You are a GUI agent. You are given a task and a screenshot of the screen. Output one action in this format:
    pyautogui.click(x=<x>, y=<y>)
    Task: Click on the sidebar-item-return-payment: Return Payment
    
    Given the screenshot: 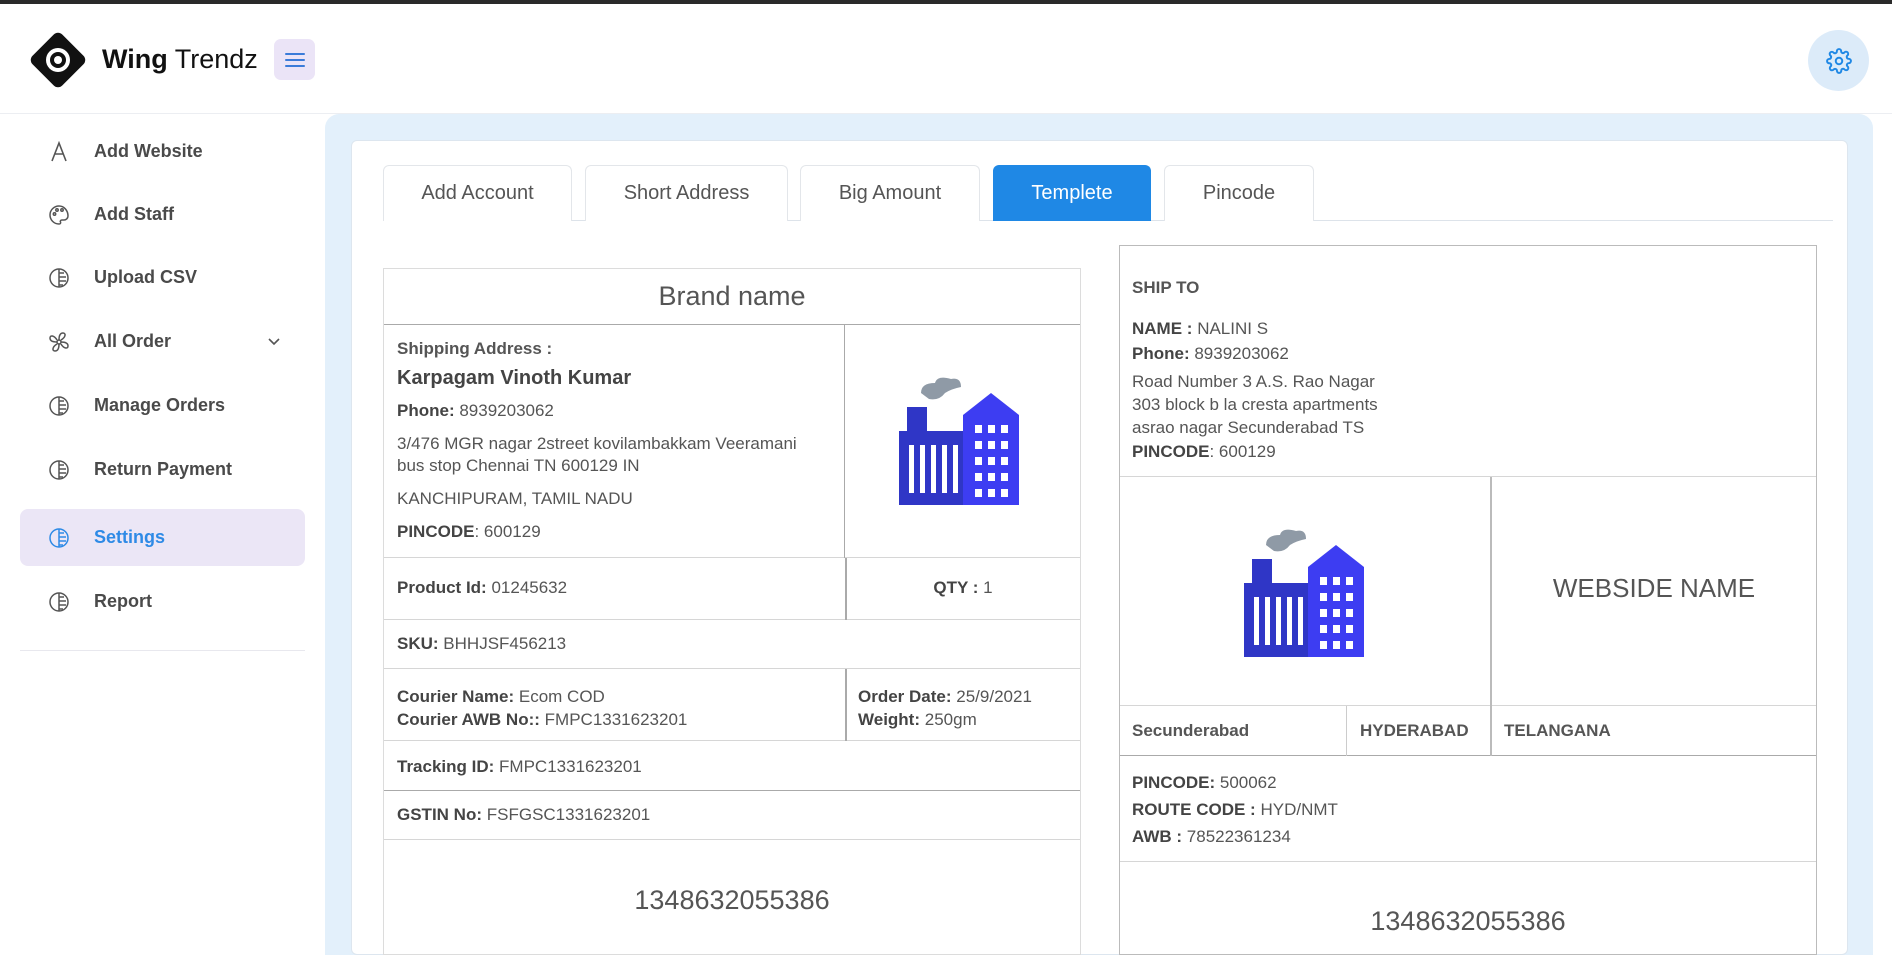 What is the action you would take?
    pyautogui.click(x=162, y=469)
    